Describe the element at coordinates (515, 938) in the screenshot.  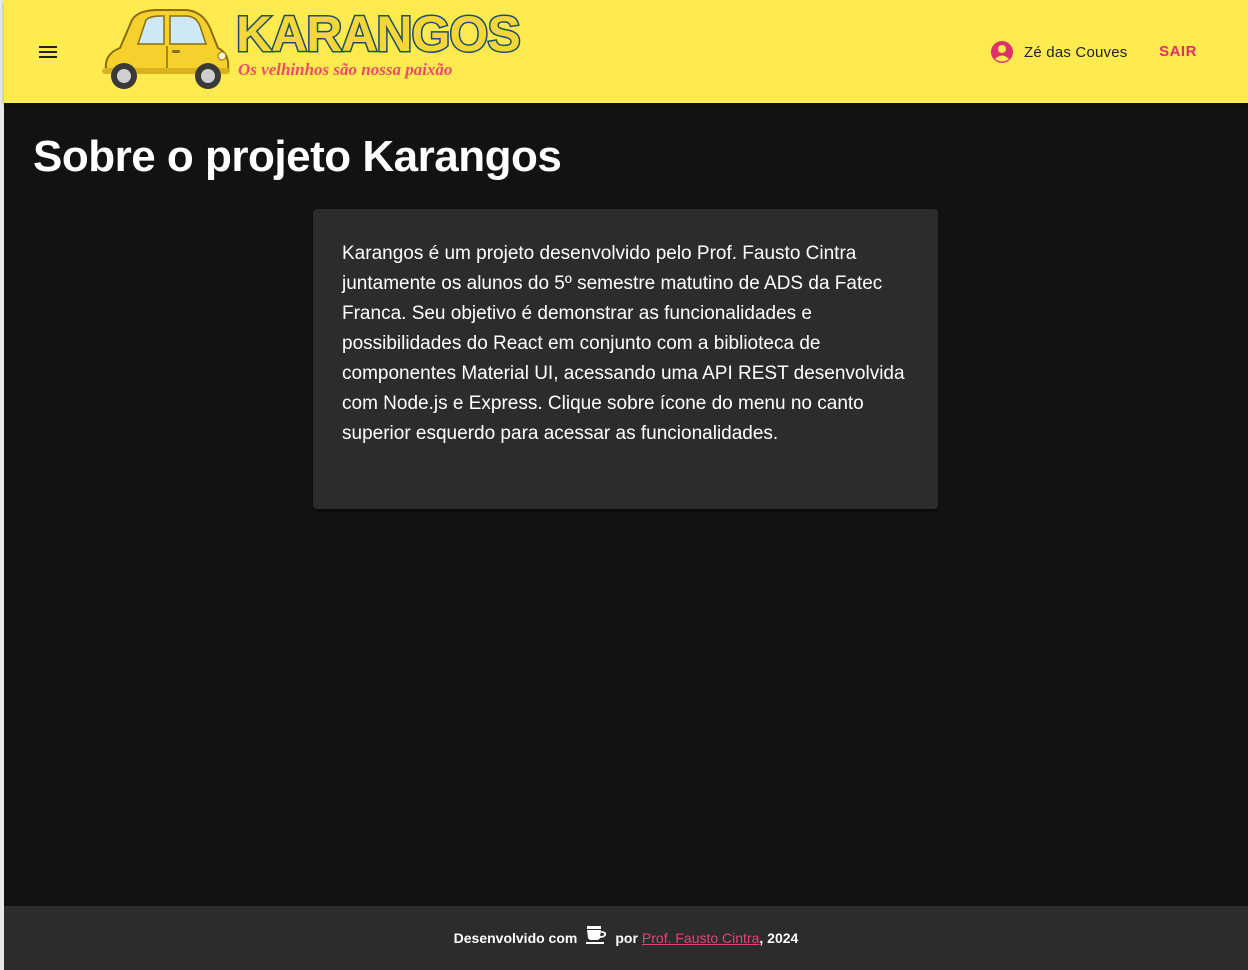
I see `footer-prefix: Desenvolvido com` at that location.